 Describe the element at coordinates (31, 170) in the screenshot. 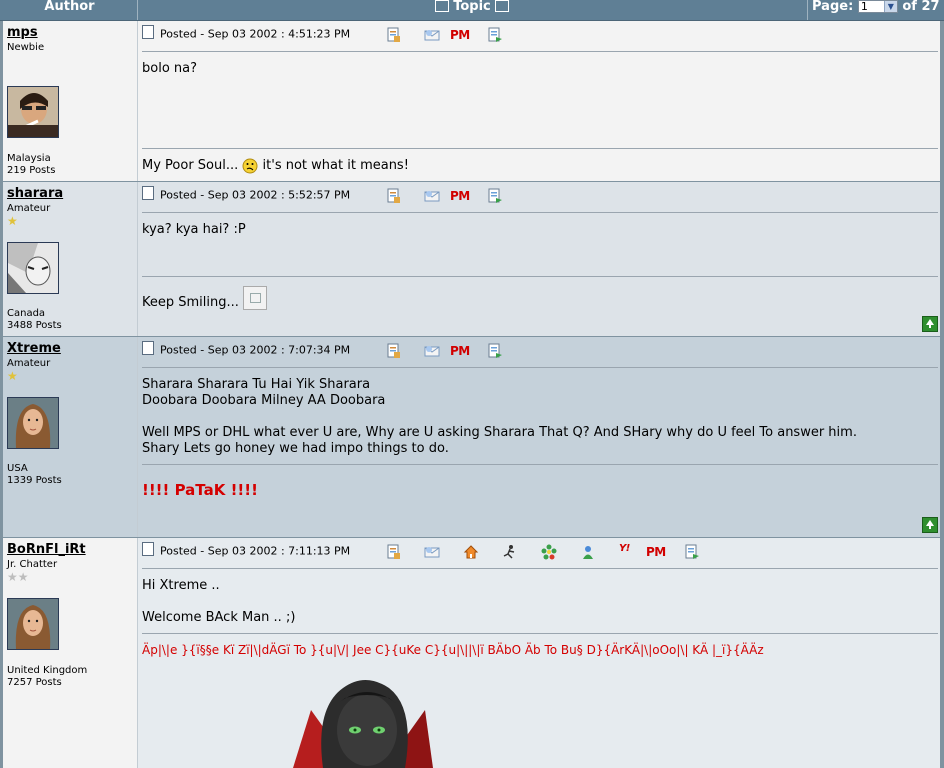

I see `author-post-count: 219 Posts` at that location.